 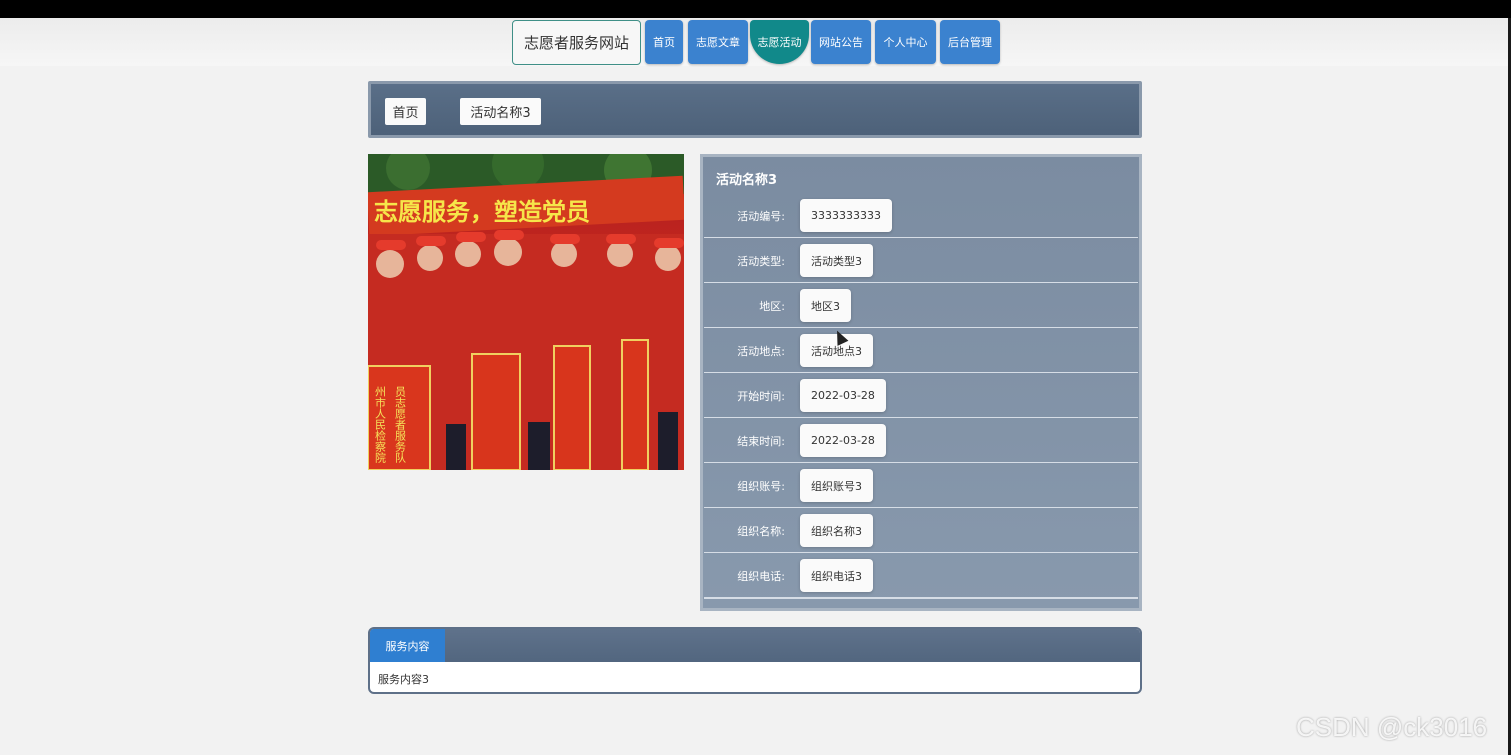 What do you see at coordinates (718, 42) in the screenshot?
I see `nav-articles: 志愿文章` at bounding box center [718, 42].